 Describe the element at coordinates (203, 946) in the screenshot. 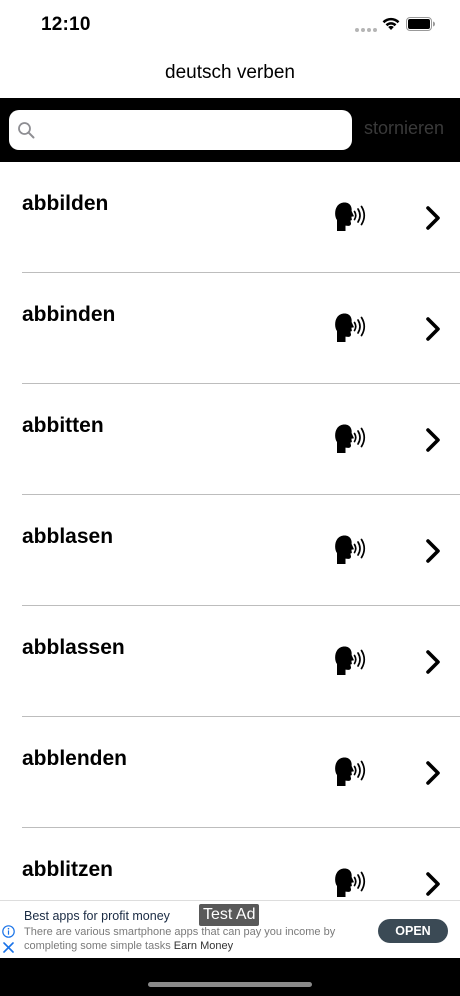

I see `ad-source: Earn Money` at that location.